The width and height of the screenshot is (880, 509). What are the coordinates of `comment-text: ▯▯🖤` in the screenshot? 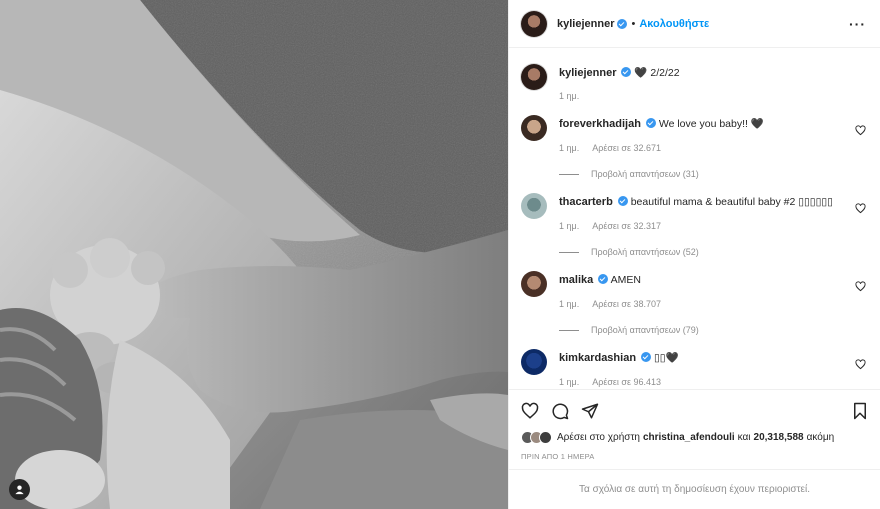 It's located at (666, 358).